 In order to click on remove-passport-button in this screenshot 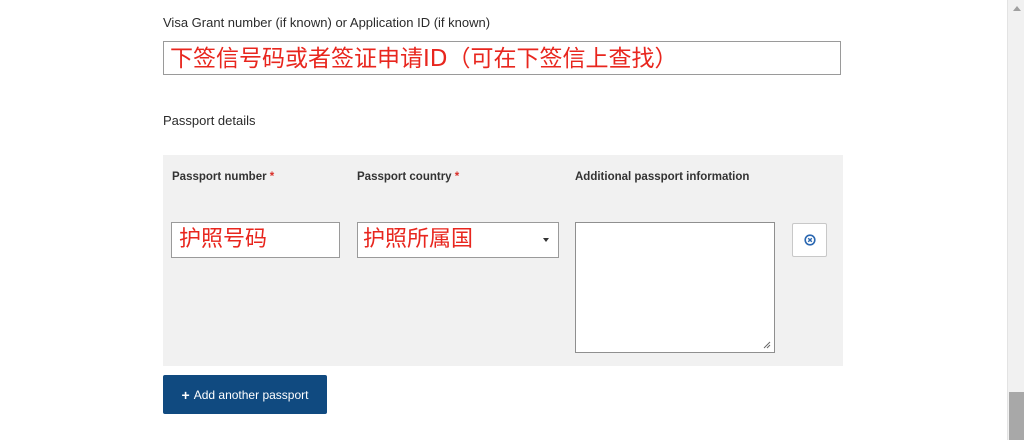, I will do `click(809, 240)`.